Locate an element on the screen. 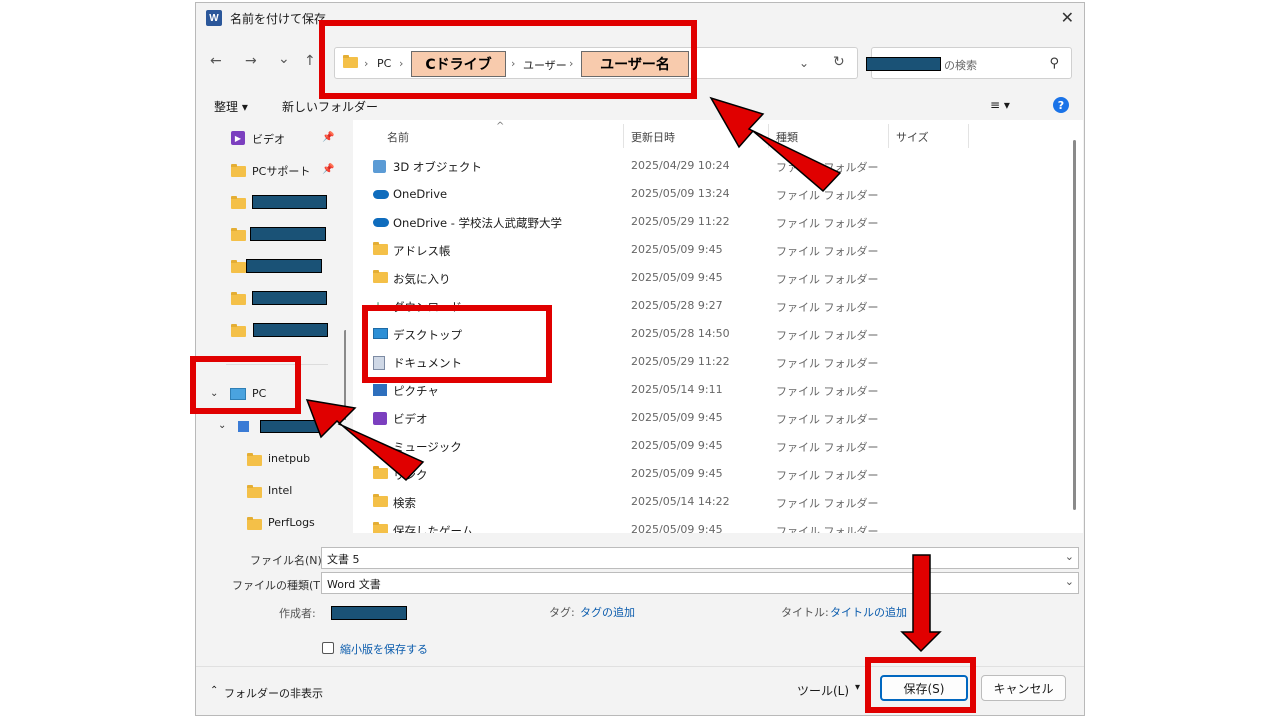 Image resolution: width=1280 pixels, height=720 pixels. file-row: リンク 2025/05/09 9:45 ファイル フォルダー is located at coordinates (703, 474).